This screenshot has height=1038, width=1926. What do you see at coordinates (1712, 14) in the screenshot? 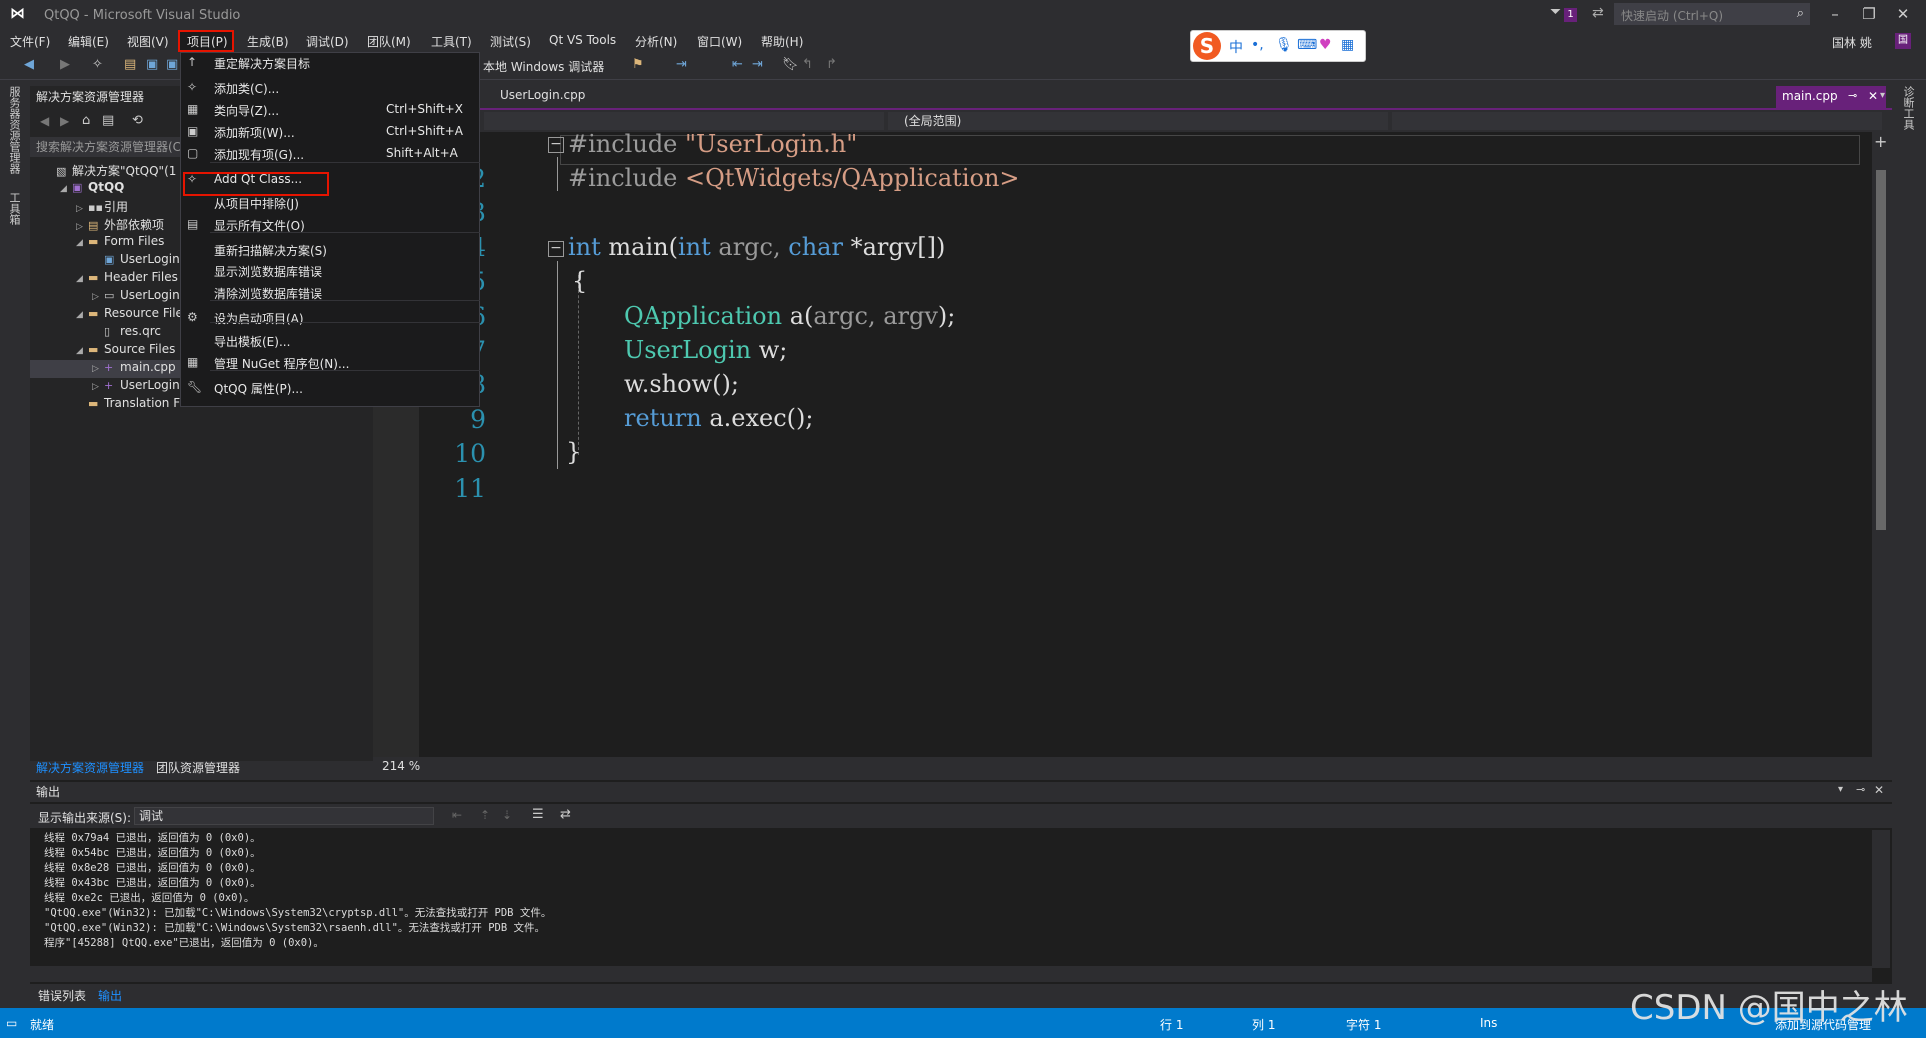
I see `quick-launch-input: 快速启动 (Ctrl+Q) ⌕` at bounding box center [1712, 14].